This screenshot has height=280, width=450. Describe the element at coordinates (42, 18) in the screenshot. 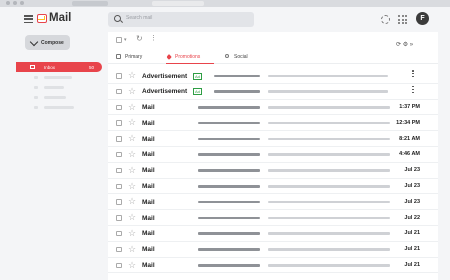

I see `mail-logo-icon` at that location.